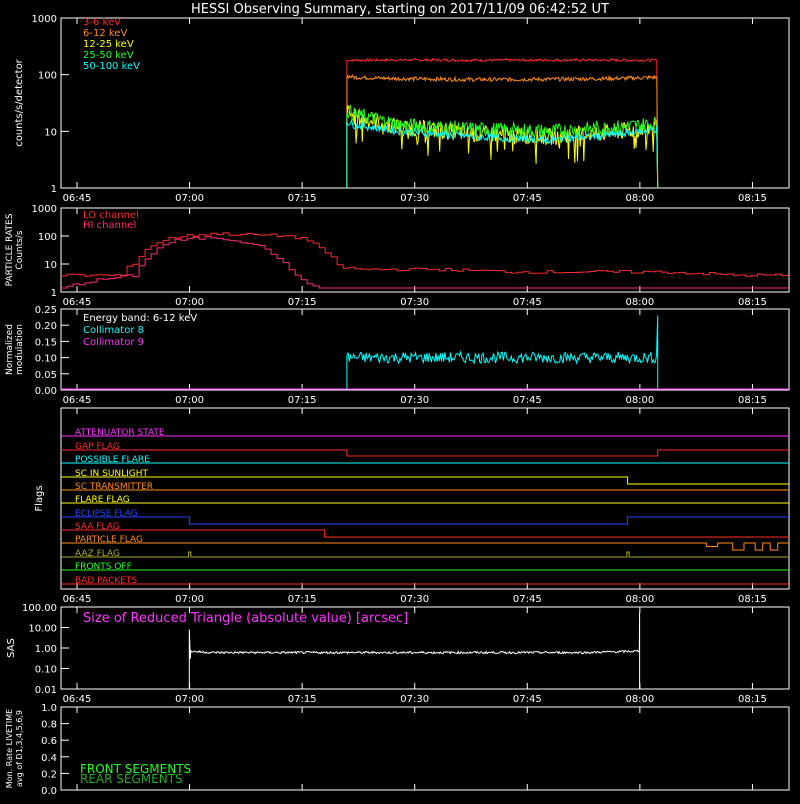 Image resolution: width=800 pixels, height=804 pixels. What do you see at coordinates (46, 649) in the screenshot?
I see `y-tick-label: 1.00` at bounding box center [46, 649].